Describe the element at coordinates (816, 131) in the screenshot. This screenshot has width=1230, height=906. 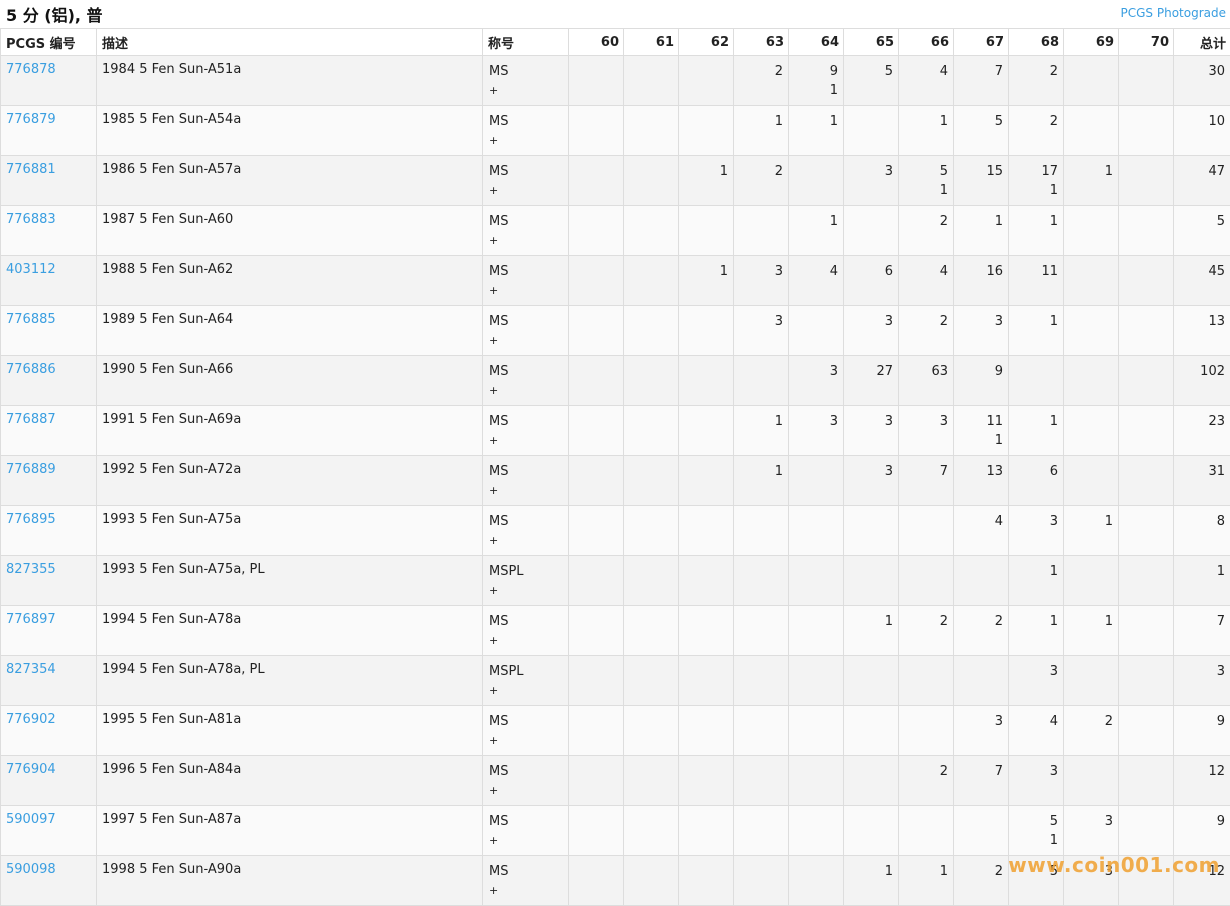
I see `grade-count-cell-64: 1` at that location.